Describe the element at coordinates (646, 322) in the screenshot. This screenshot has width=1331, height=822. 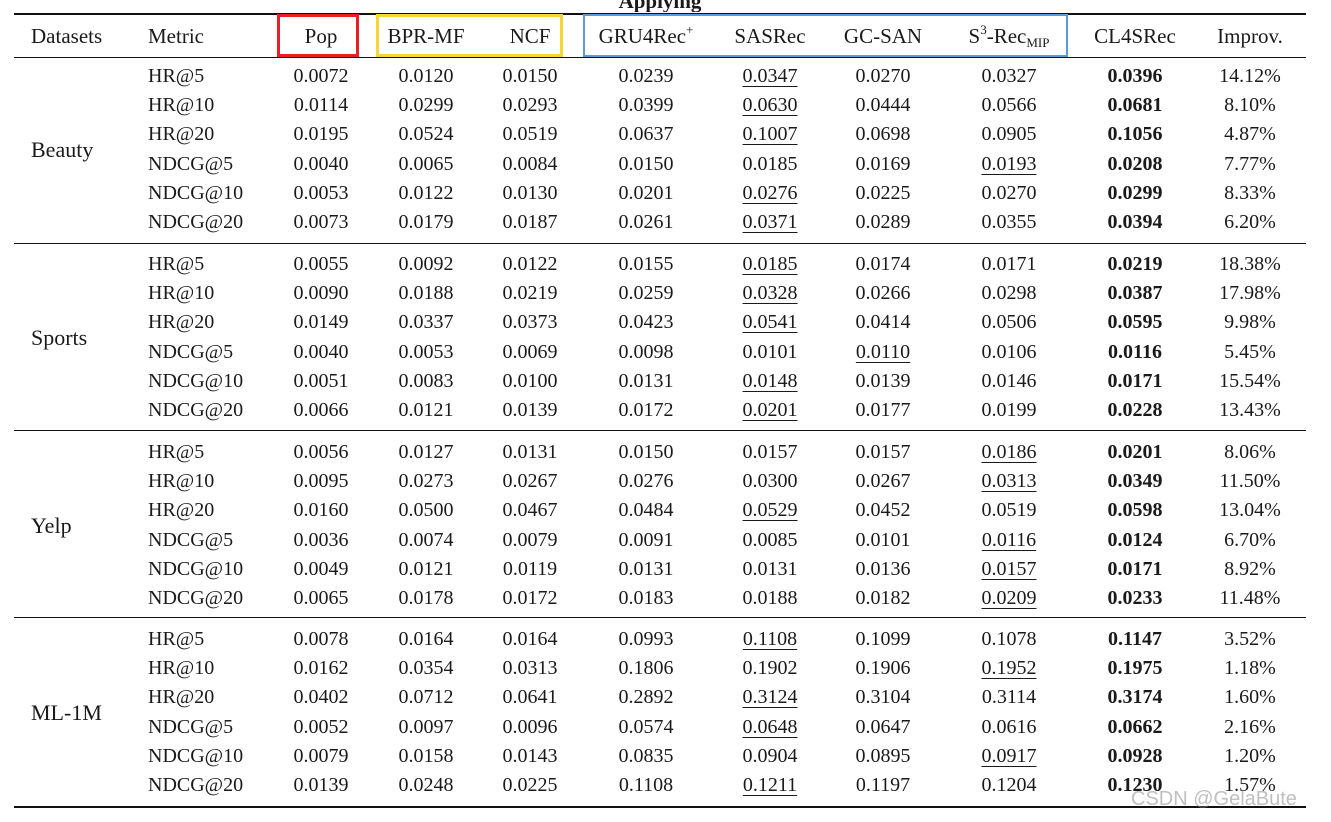
I see `value-cell: 0.0423` at that location.